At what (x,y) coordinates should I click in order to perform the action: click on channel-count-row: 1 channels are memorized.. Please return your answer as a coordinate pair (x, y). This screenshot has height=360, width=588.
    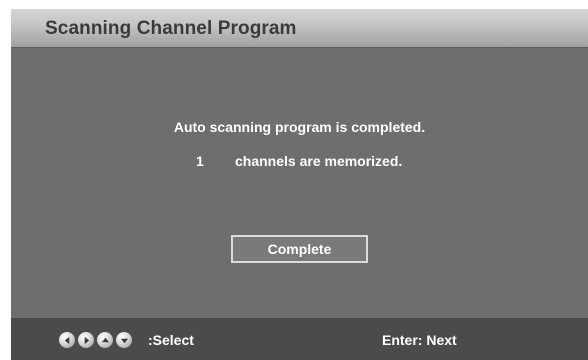
    Looking at the image, I should click on (299, 162).